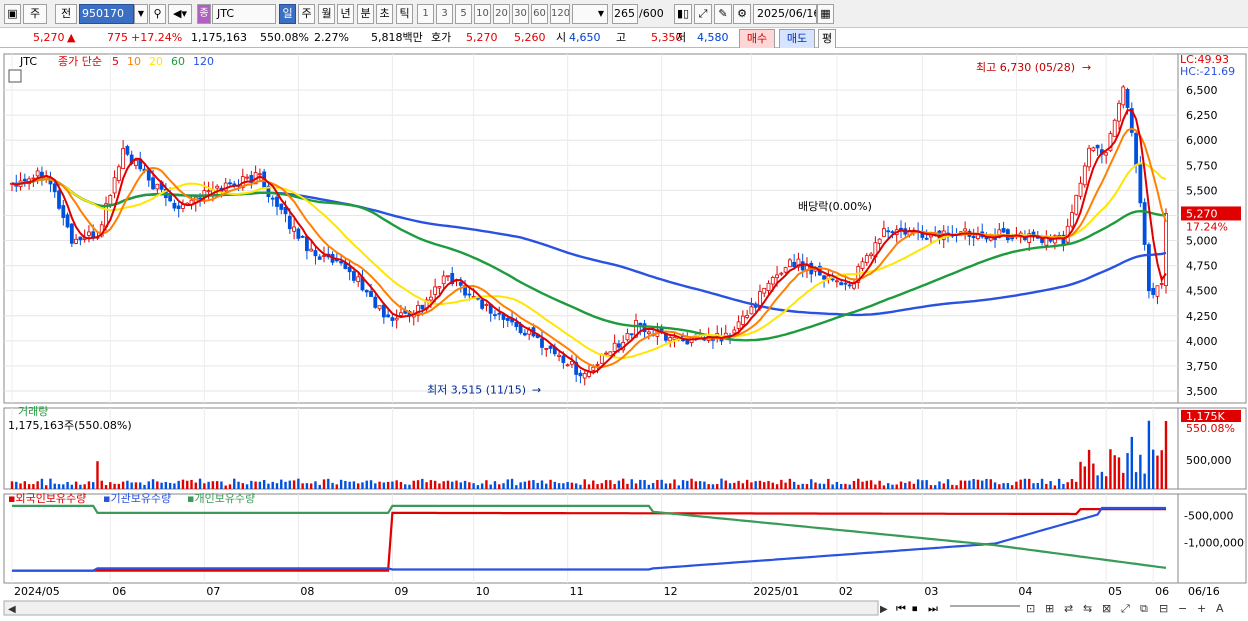 This screenshot has height=621, width=1248. Describe the element at coordinates (12, 609) in the screenshot. I see `scroll-left-icon: ◀` at that location.